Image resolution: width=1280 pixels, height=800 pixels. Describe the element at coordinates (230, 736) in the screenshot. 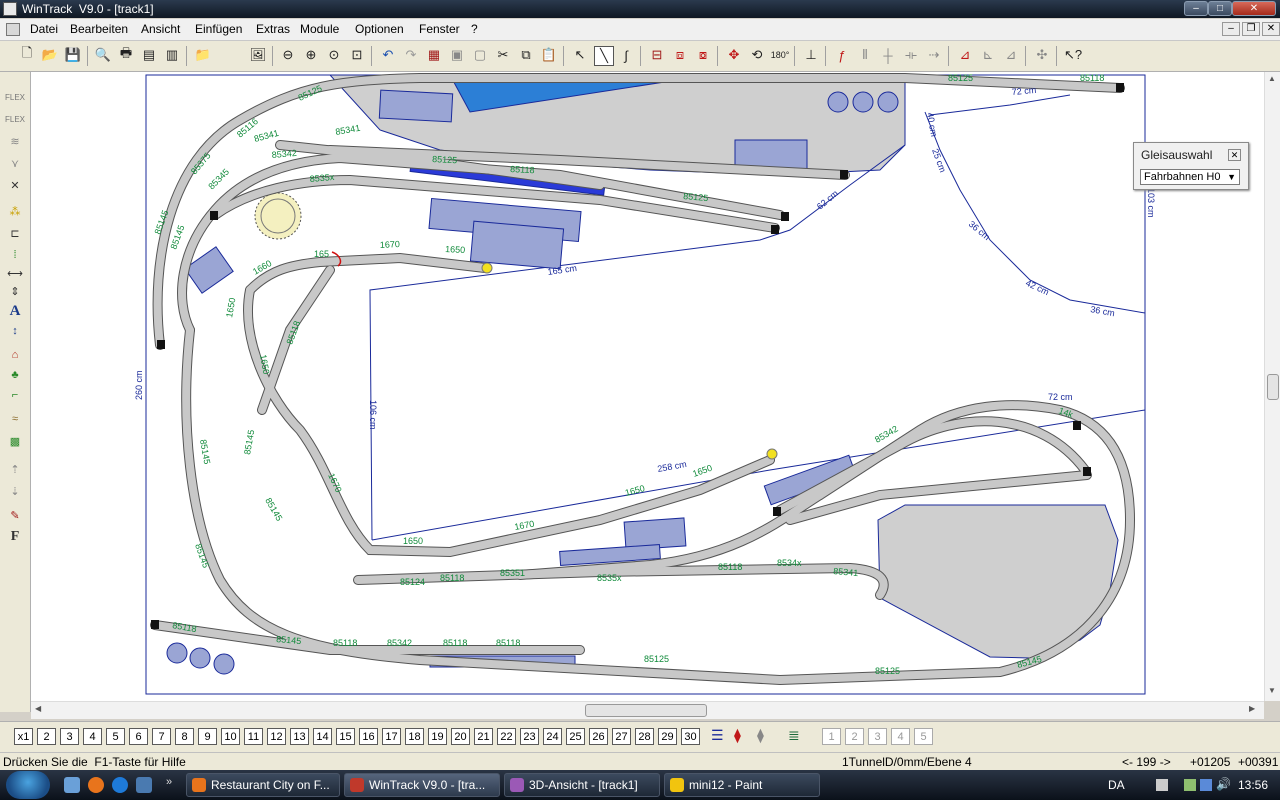

I see `layer-button-10: 10` at that location.